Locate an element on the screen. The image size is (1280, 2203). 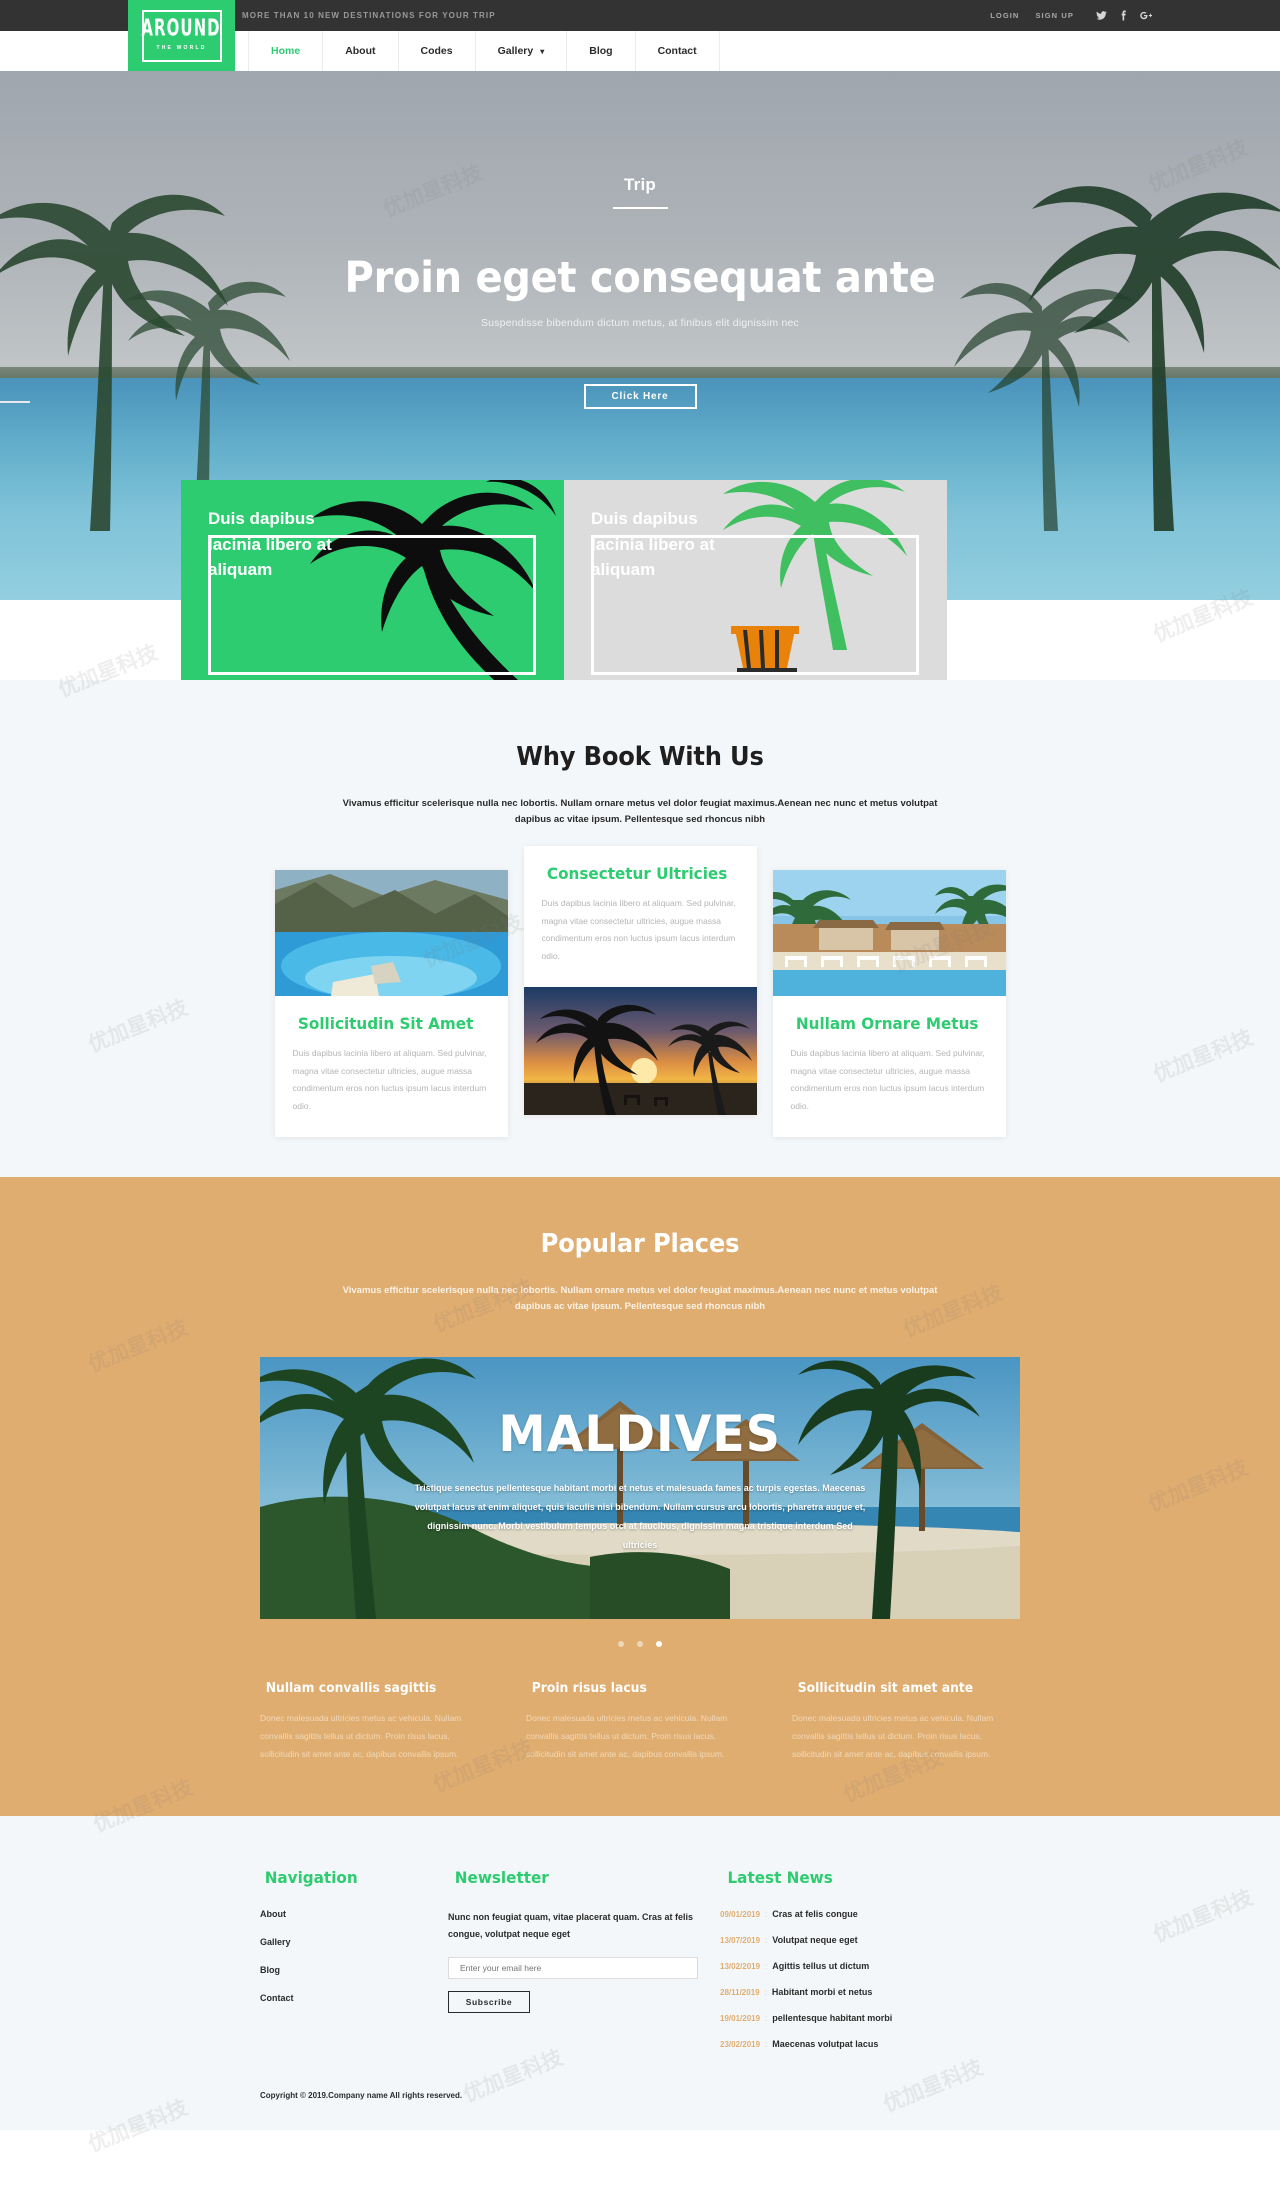
nav-item-home: Home is located at coordinates (286, 51).